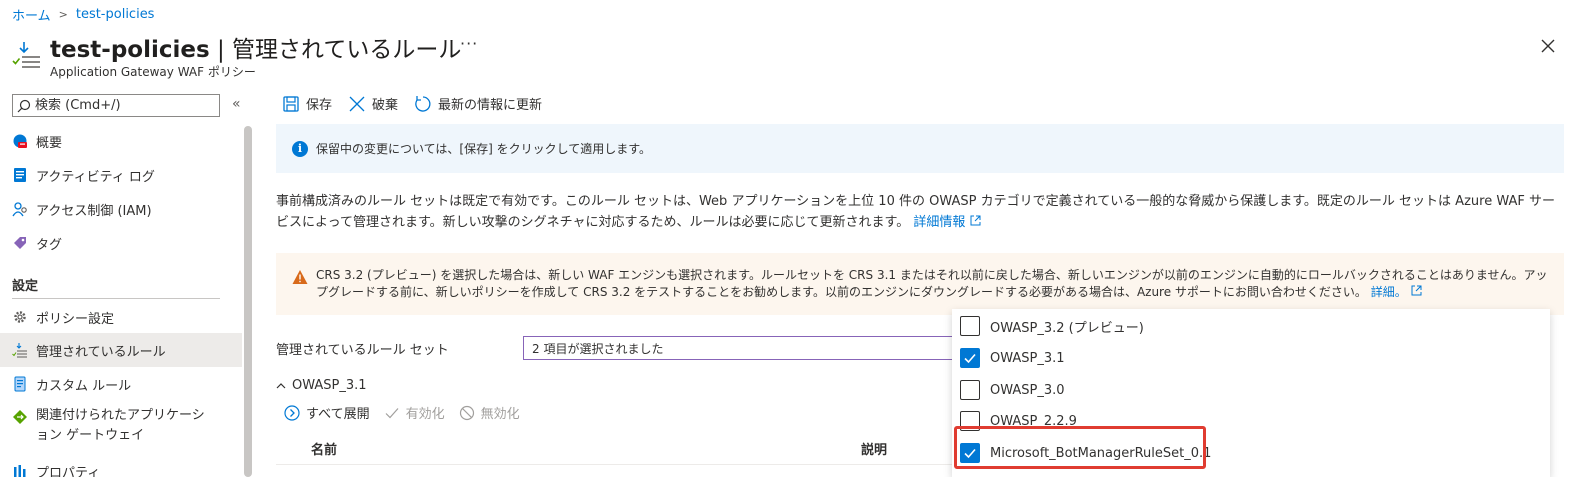 The image size is (1576, 477). Describe the element at coordinates (20, 243) in the screenshot. I see `tag-icon` at that location.